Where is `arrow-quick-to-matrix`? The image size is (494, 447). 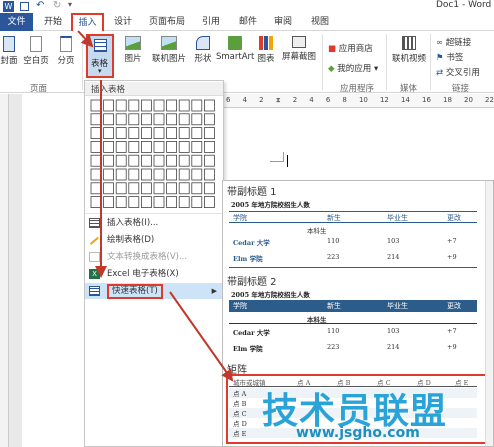 arrow-quick-to-matrix is located at coordinates (201, 336).